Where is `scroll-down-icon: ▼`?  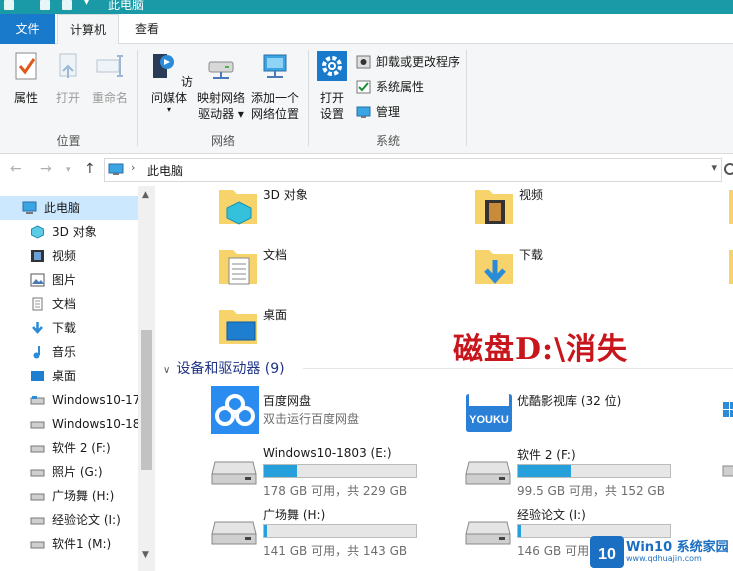 scroll-down-icon: ▼ is located at coordinates (145, 555).